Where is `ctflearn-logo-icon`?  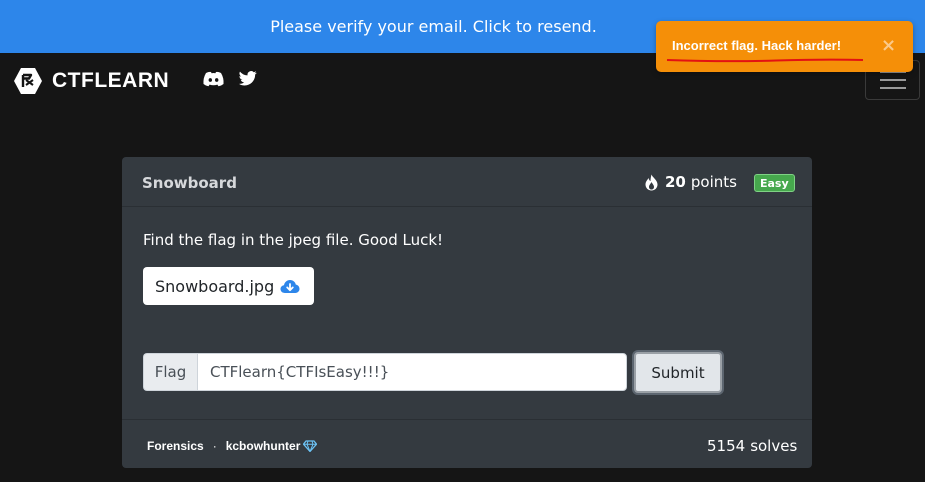
ctflearn-logo-icon is located at coordinates (28, 81).